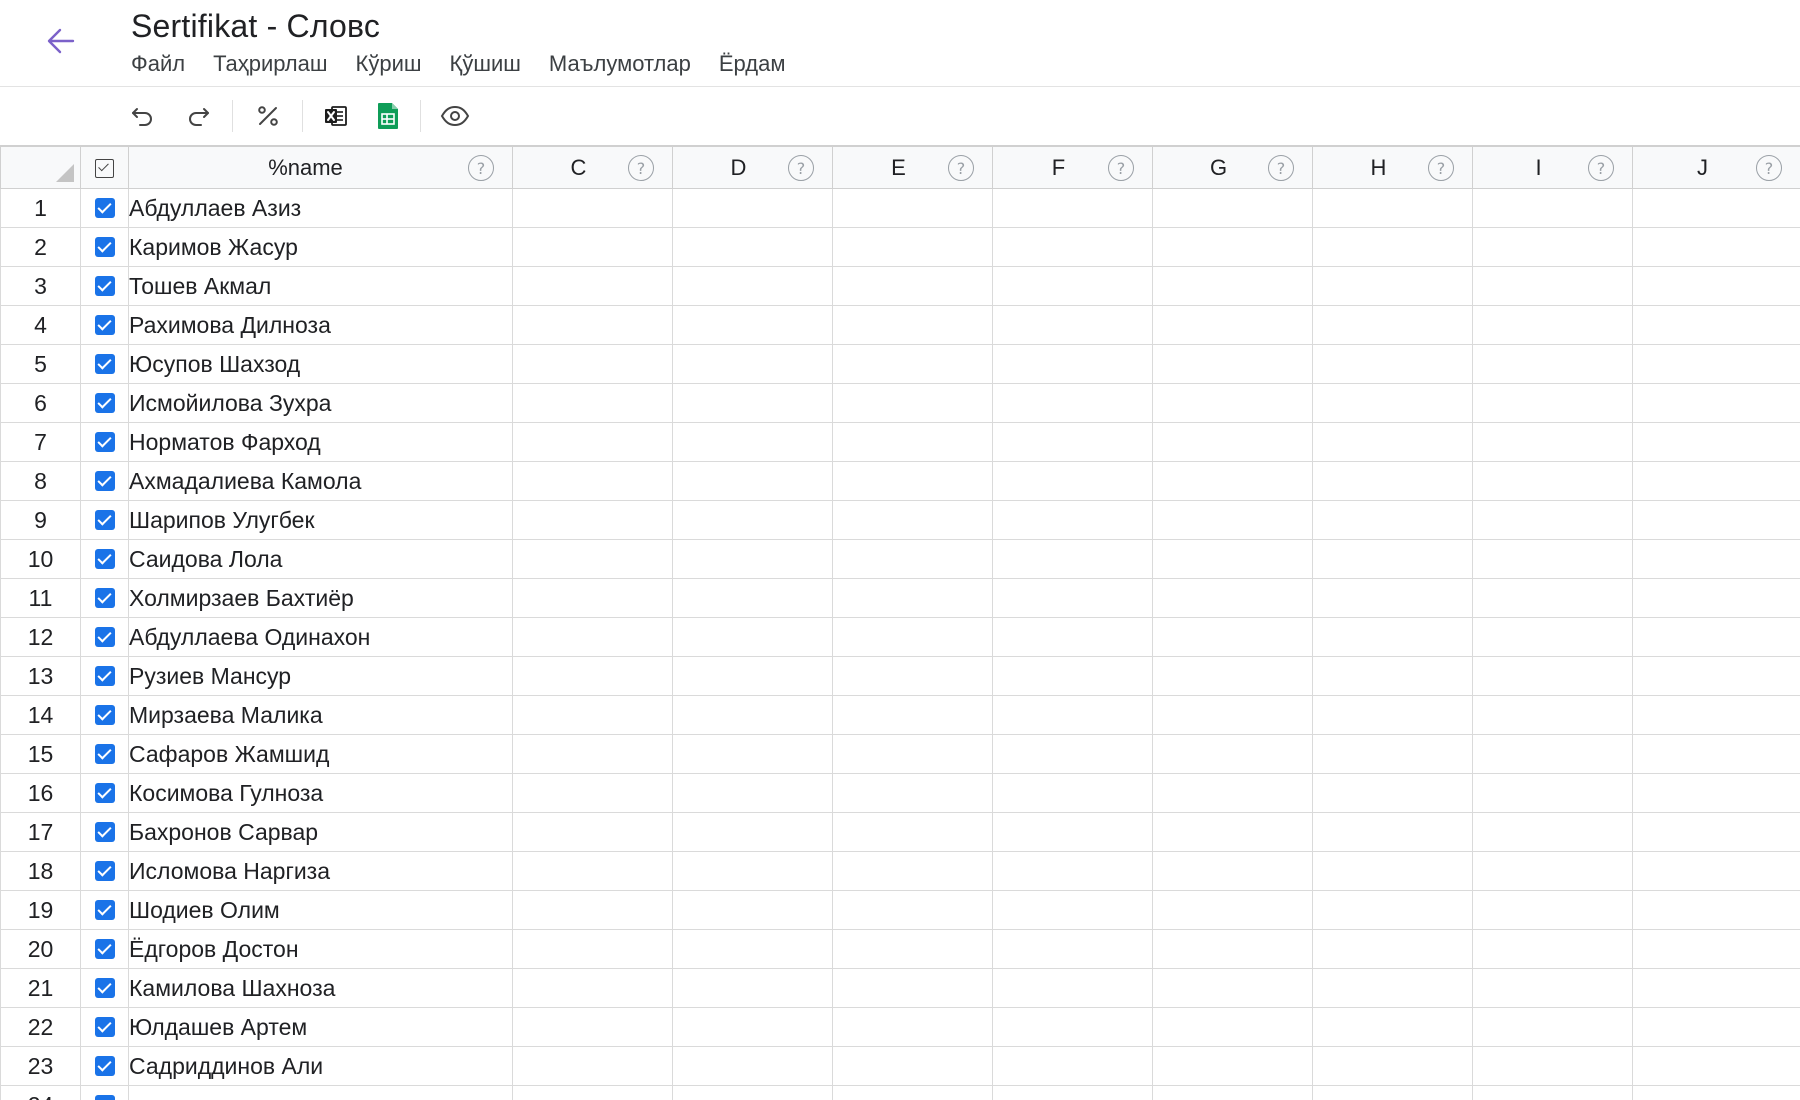 The image size is (1800, 1100). What do you see at coordinates (40, 442) in the screenshot?
I see `row-number: 7` at bounding box center [40, 442].